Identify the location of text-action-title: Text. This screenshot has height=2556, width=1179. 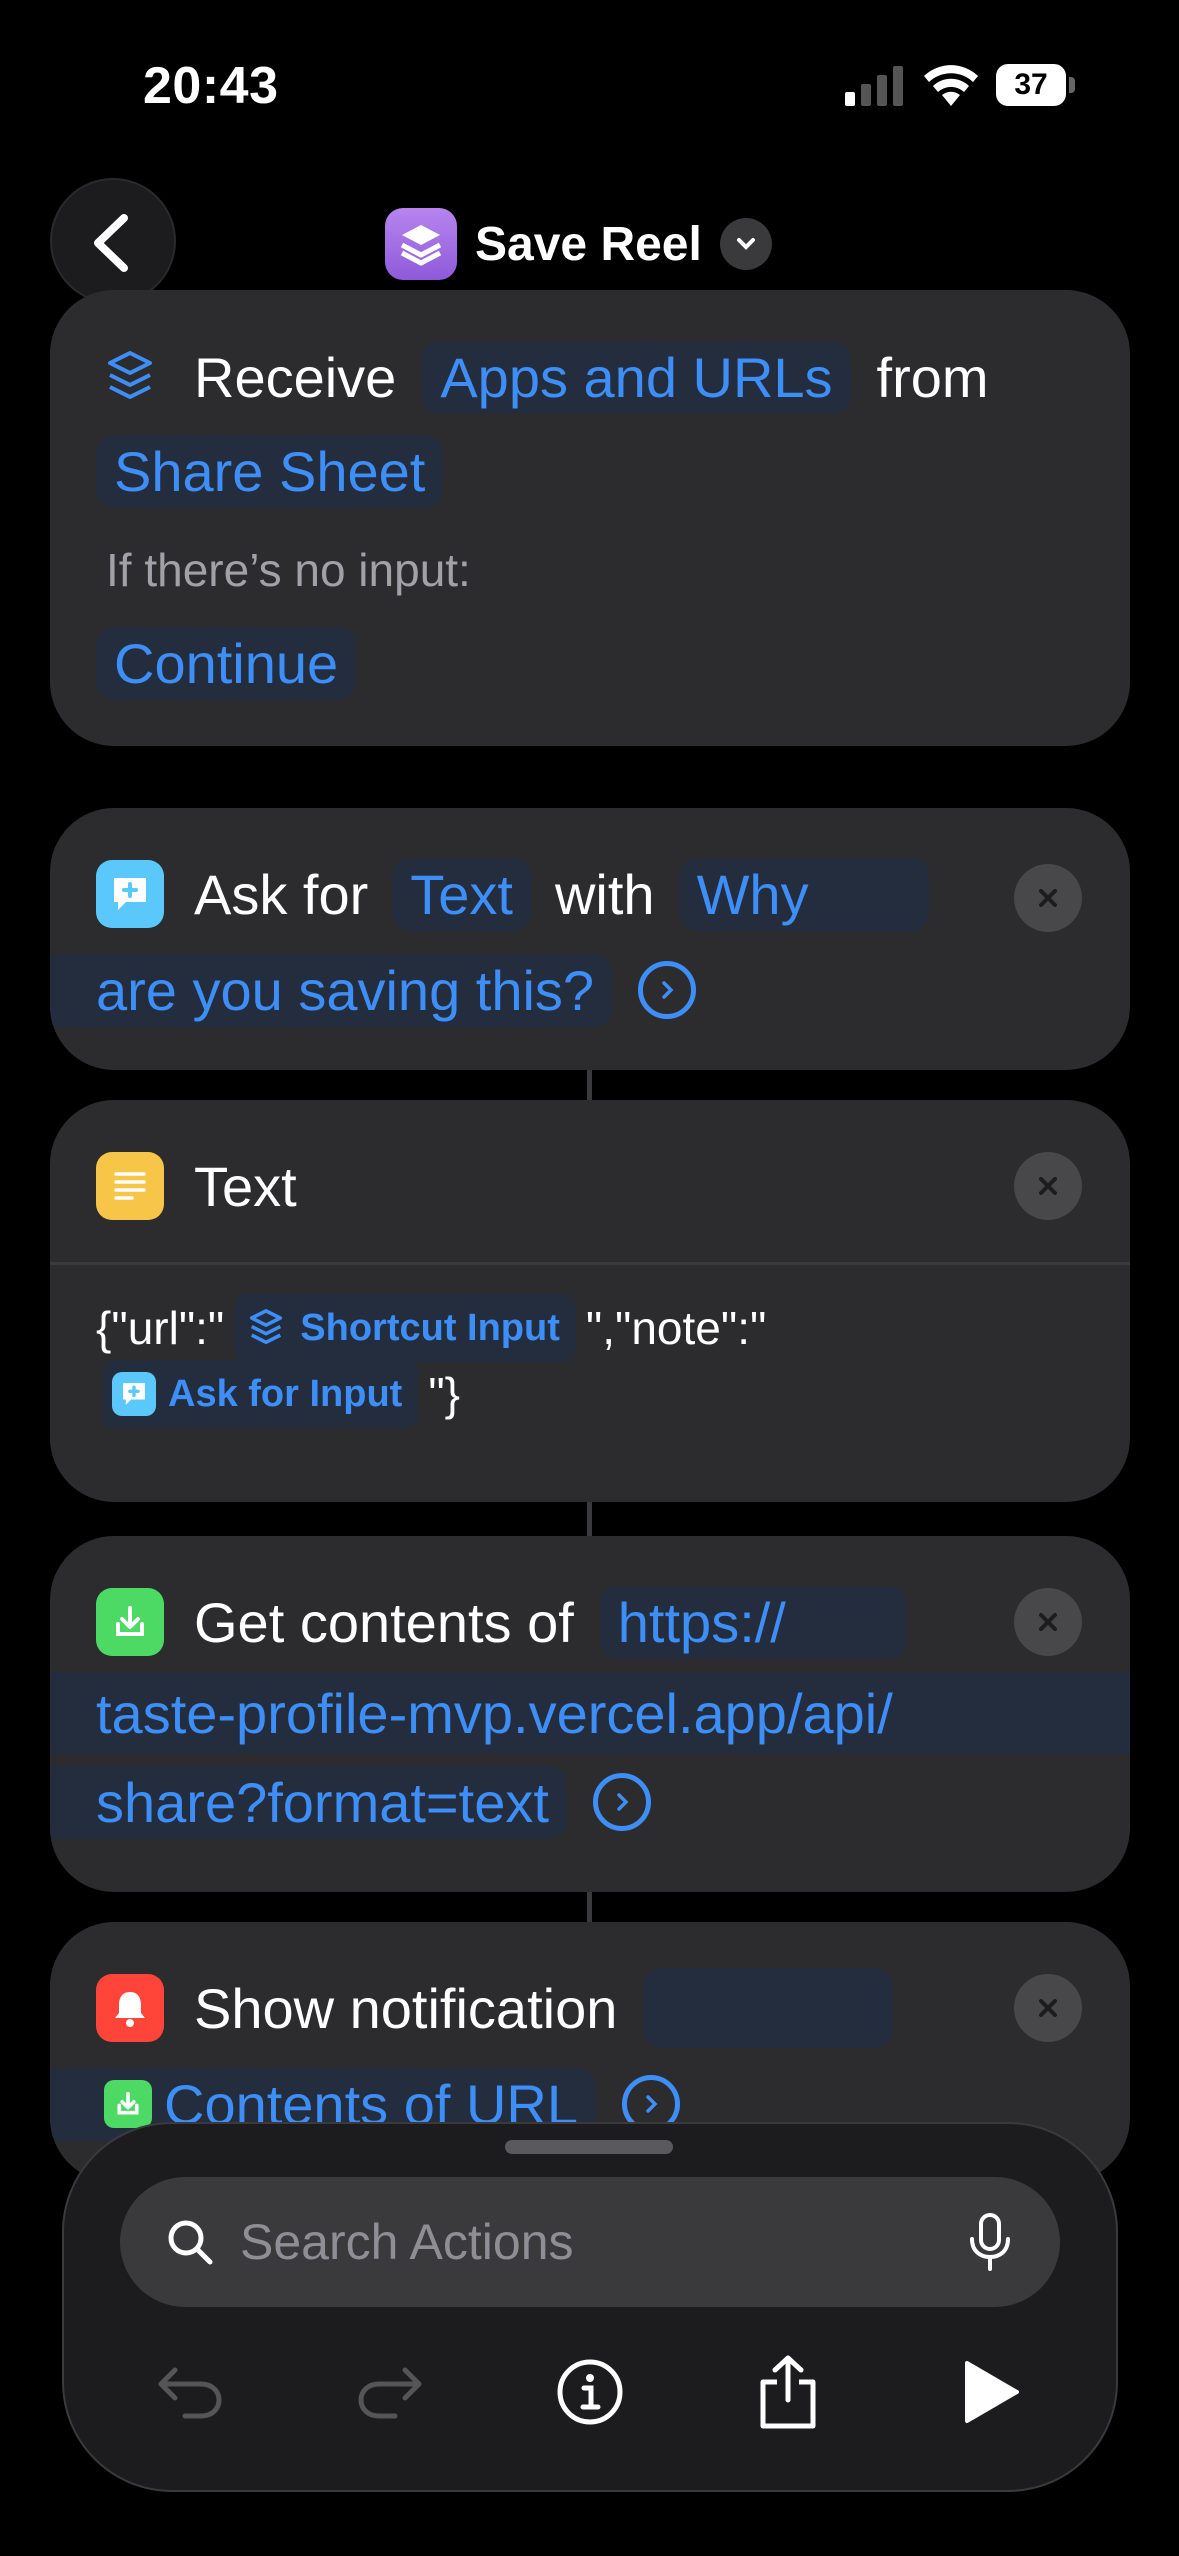
(245, 1186).